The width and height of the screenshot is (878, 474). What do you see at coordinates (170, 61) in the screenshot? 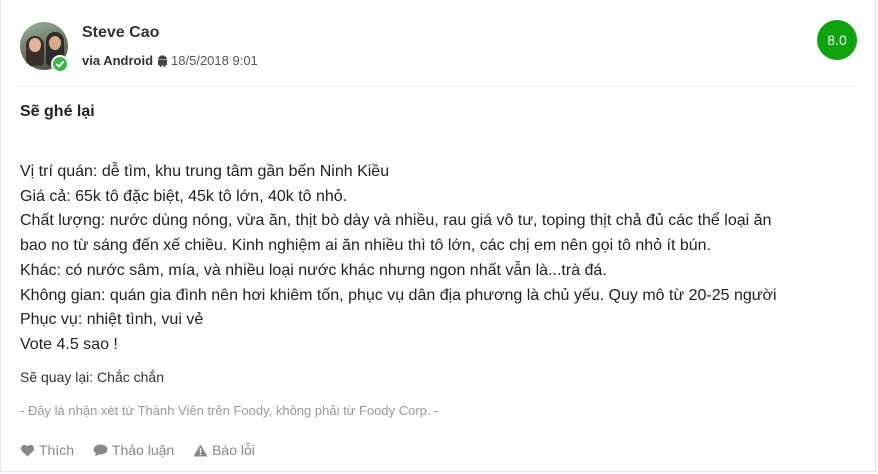
I see `review-meta: via Android 18/5/2018 9:01` at bounding box center [170, 61].